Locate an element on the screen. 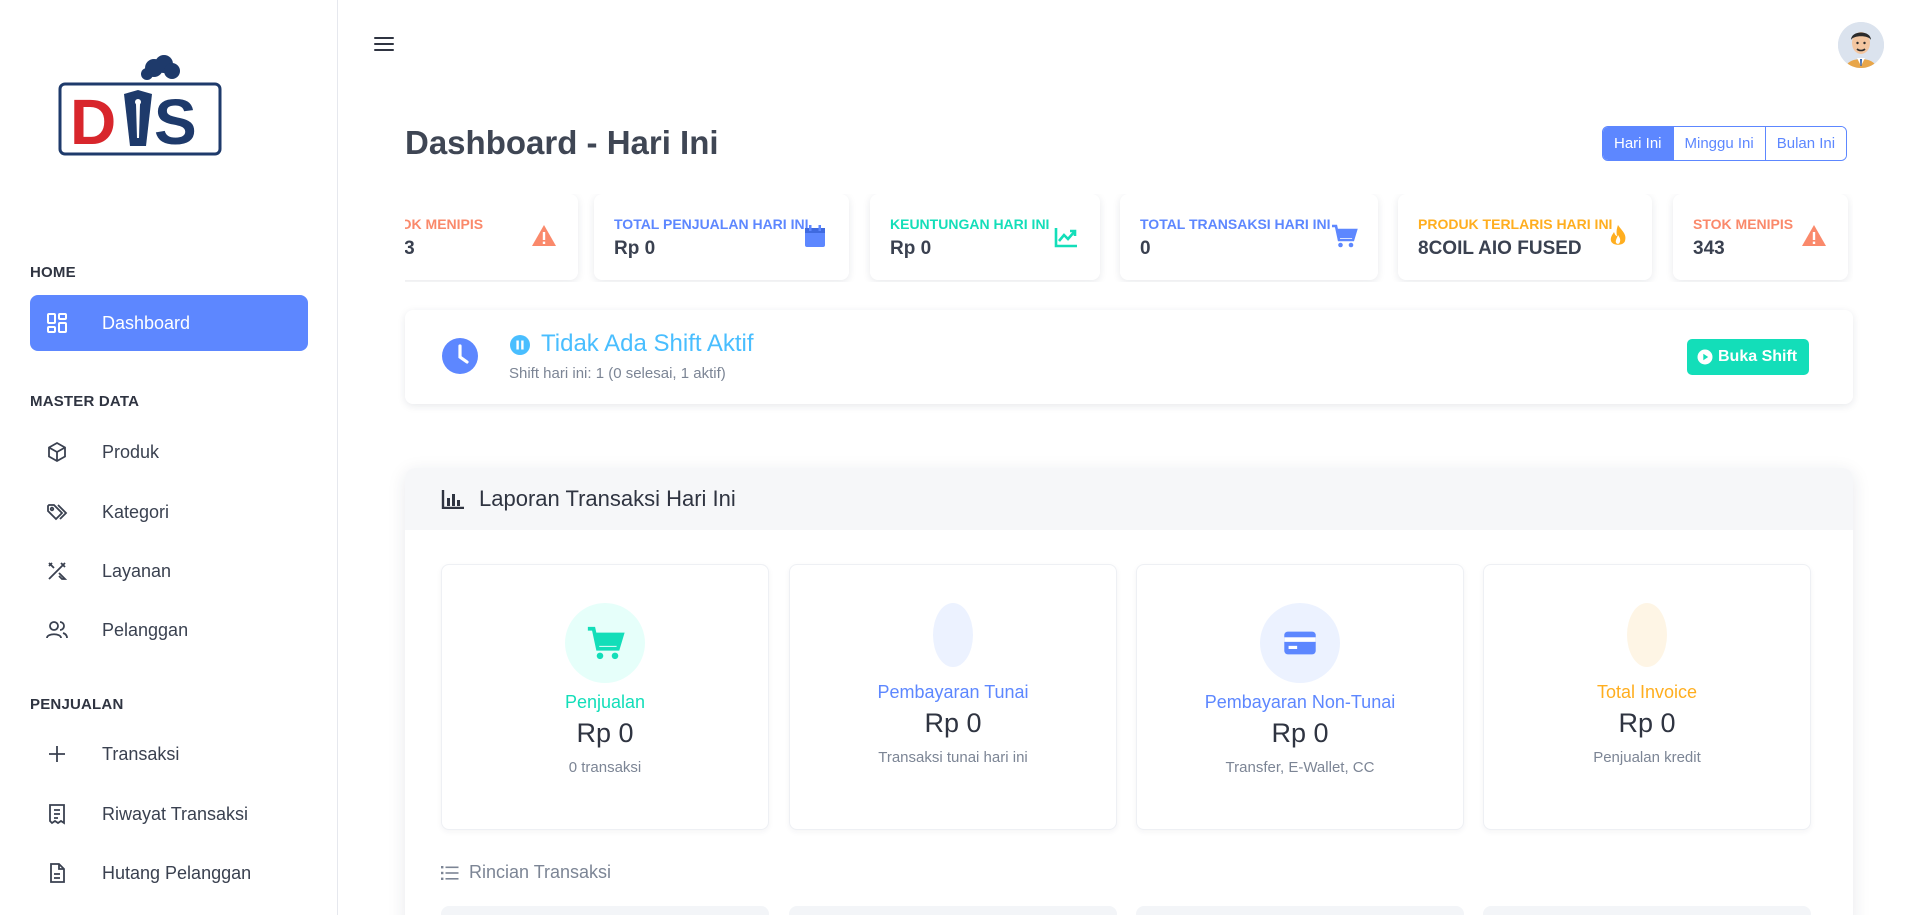  transaction-detail-heading: Rincian Transaksi is located at coordinates (526, 872).